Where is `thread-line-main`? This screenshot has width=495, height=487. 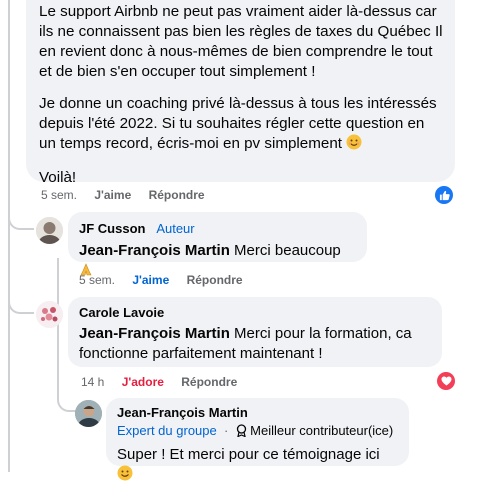 thread-line-main is located at coordinates (9, 236).